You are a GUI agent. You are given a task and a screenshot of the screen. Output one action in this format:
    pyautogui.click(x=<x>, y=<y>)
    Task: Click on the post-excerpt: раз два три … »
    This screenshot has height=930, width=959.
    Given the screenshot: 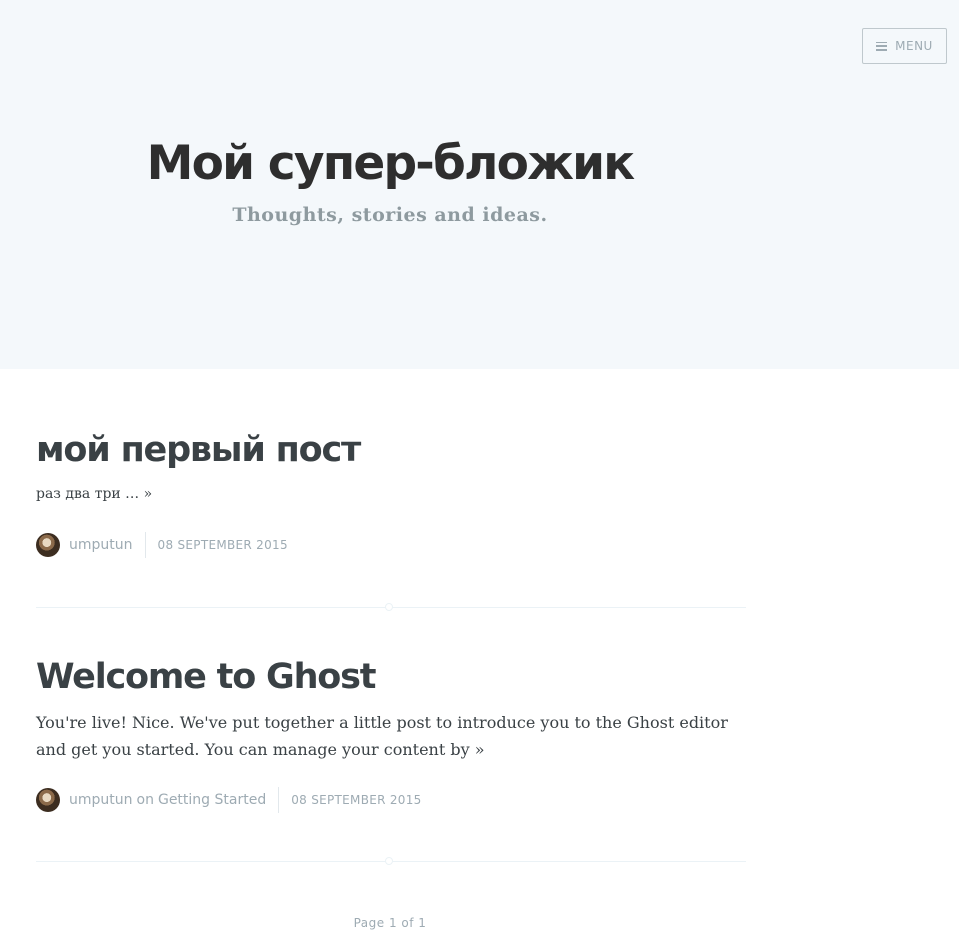 What is the action you would take?
    pyautogui.click(x=391, y=494)
    